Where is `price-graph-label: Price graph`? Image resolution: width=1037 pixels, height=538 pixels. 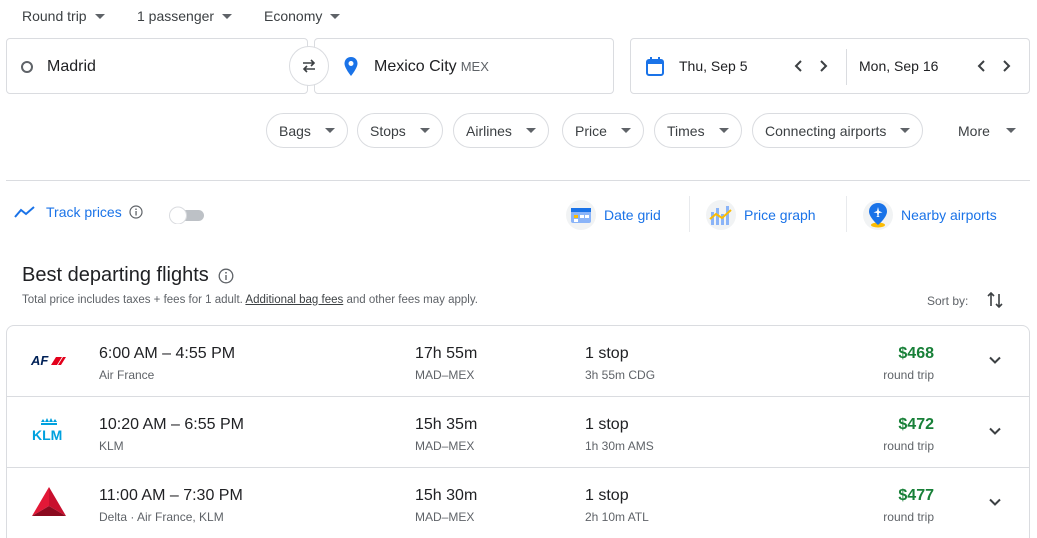
price-graph-label: Price graph is located at coordinates (780, 215).